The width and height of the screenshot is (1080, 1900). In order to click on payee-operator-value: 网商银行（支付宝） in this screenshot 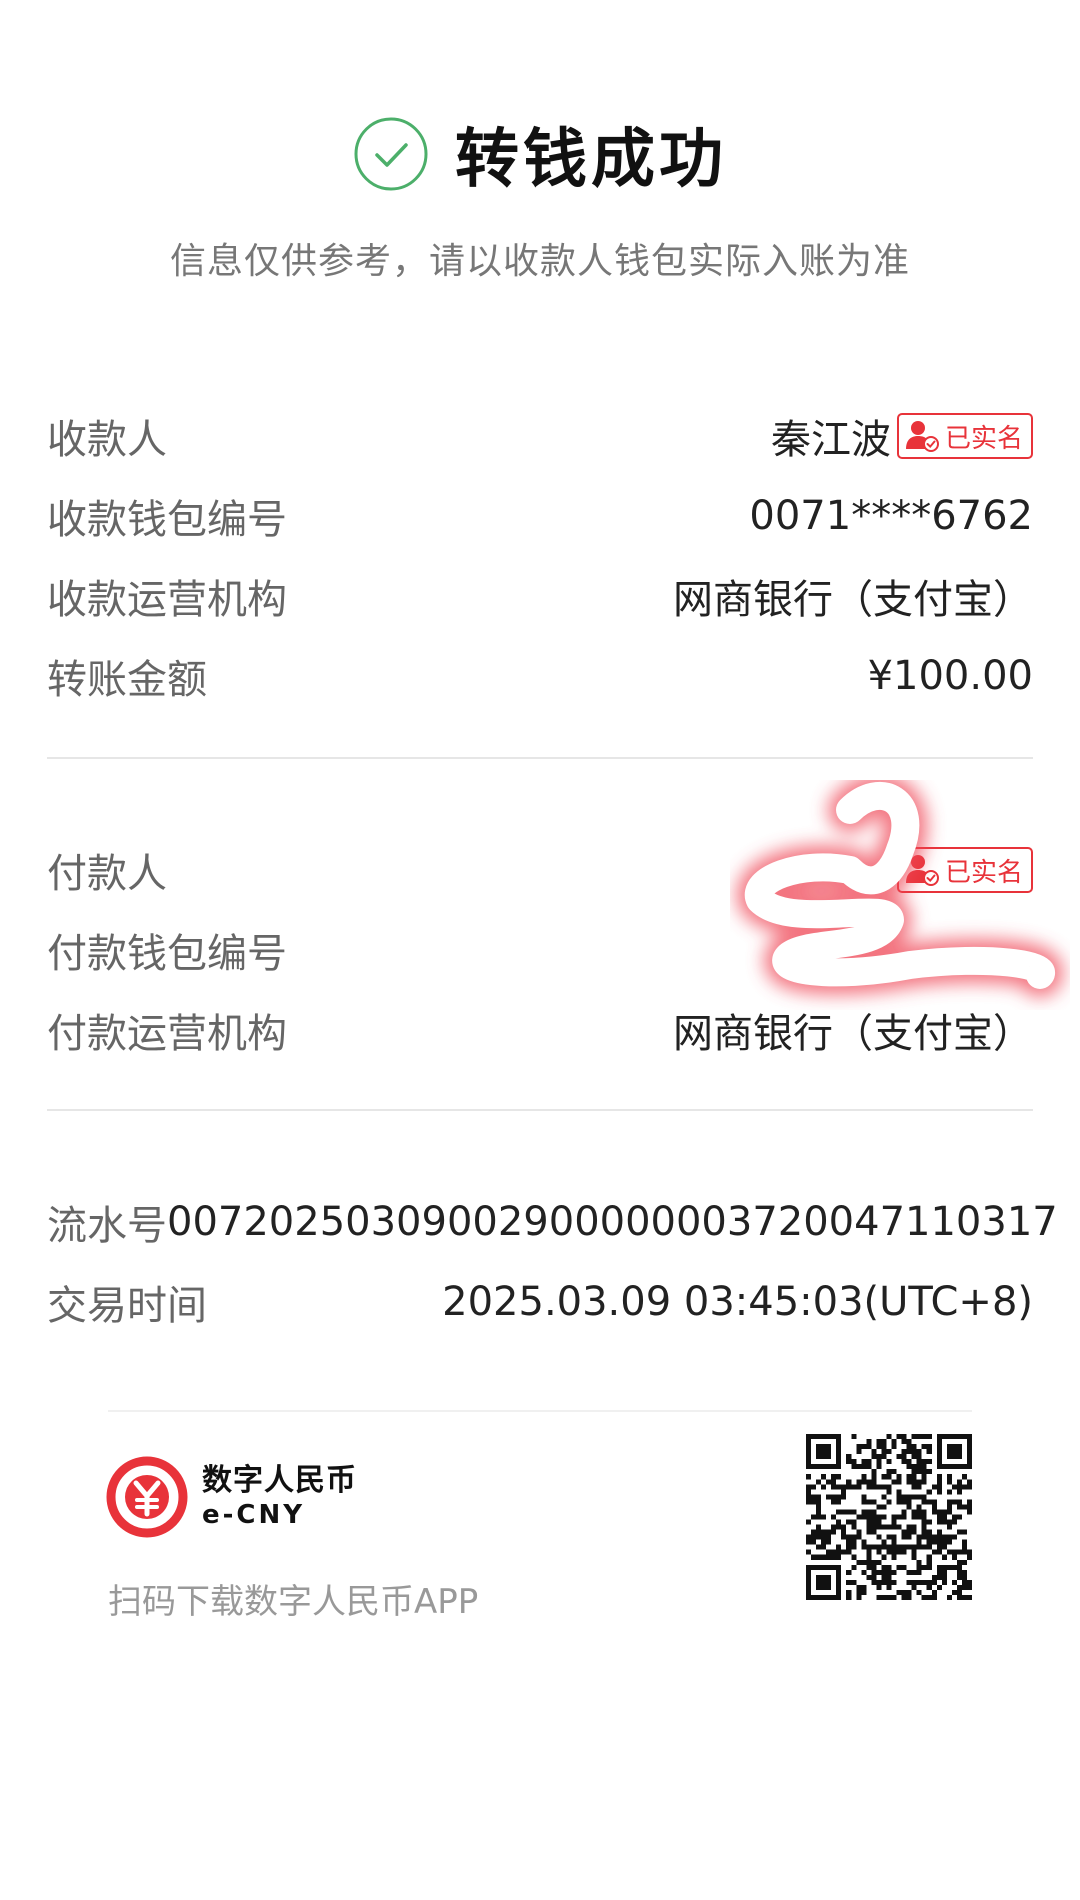, I will do `click(853, 600)`.